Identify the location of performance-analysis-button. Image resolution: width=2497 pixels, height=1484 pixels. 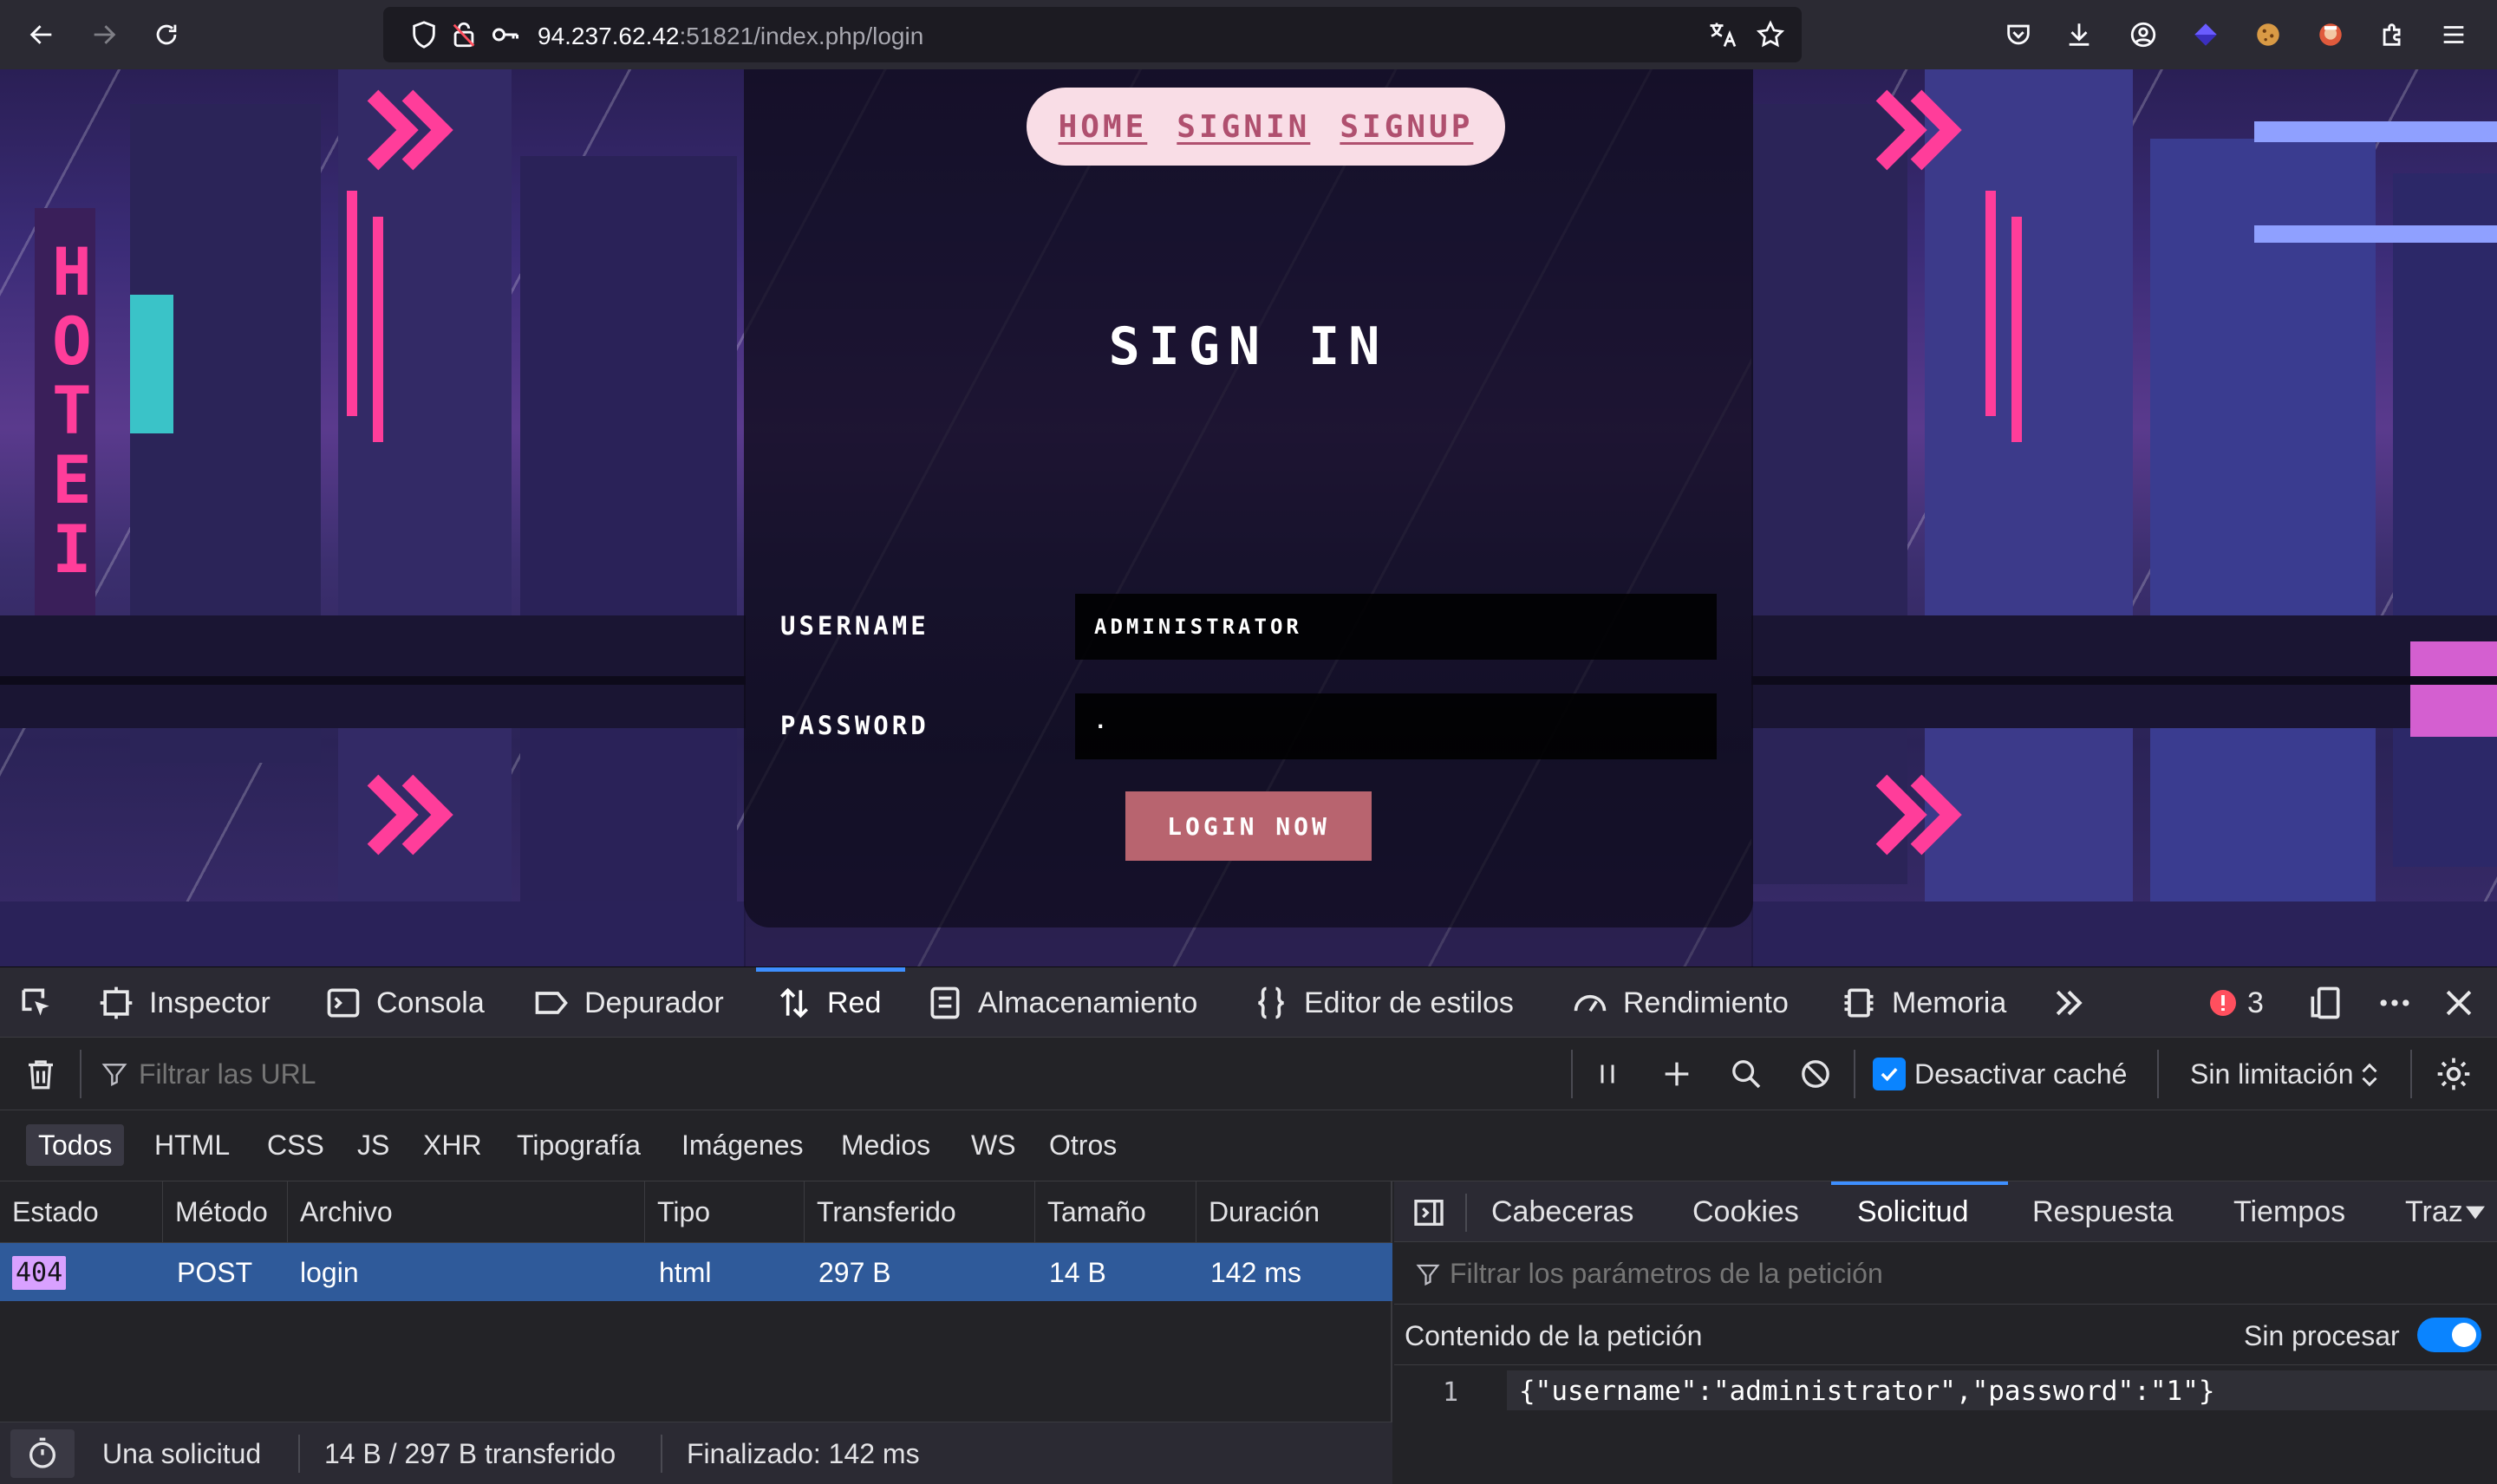
(42, 1453).